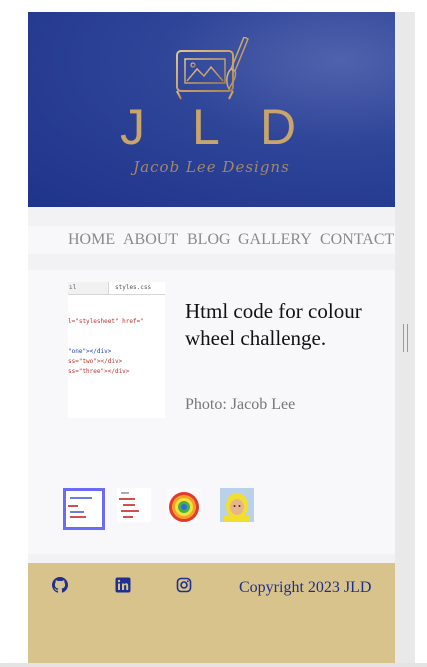  Describe the element at coordinates (132, 127) in the screenshot. I see `logo-letter-j: J` at that location.